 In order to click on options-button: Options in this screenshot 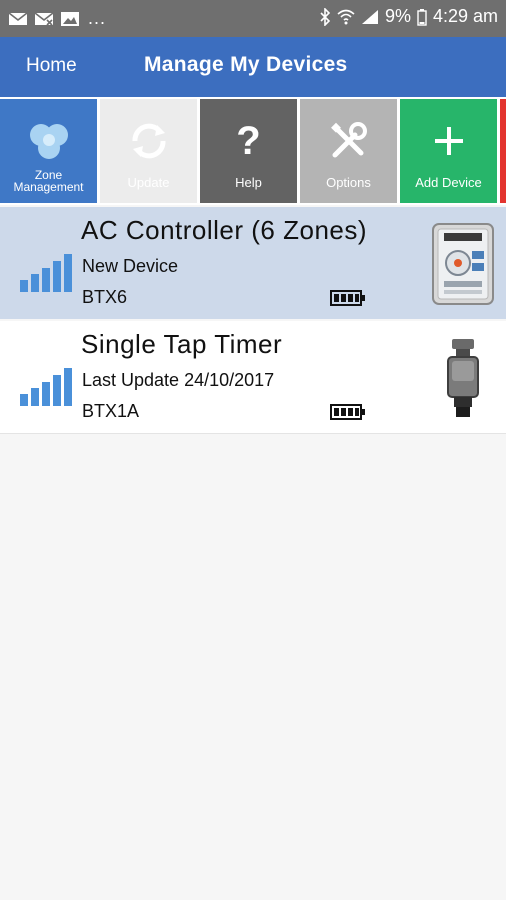, I will do `click(348, 151)`.